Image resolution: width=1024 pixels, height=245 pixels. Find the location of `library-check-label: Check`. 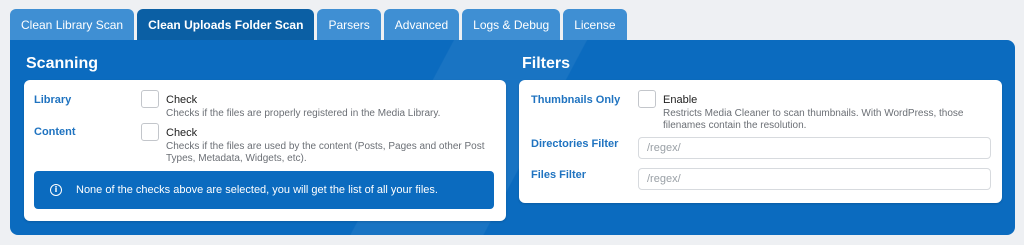

library-check-label: Check is located at coordinates (182, 100).